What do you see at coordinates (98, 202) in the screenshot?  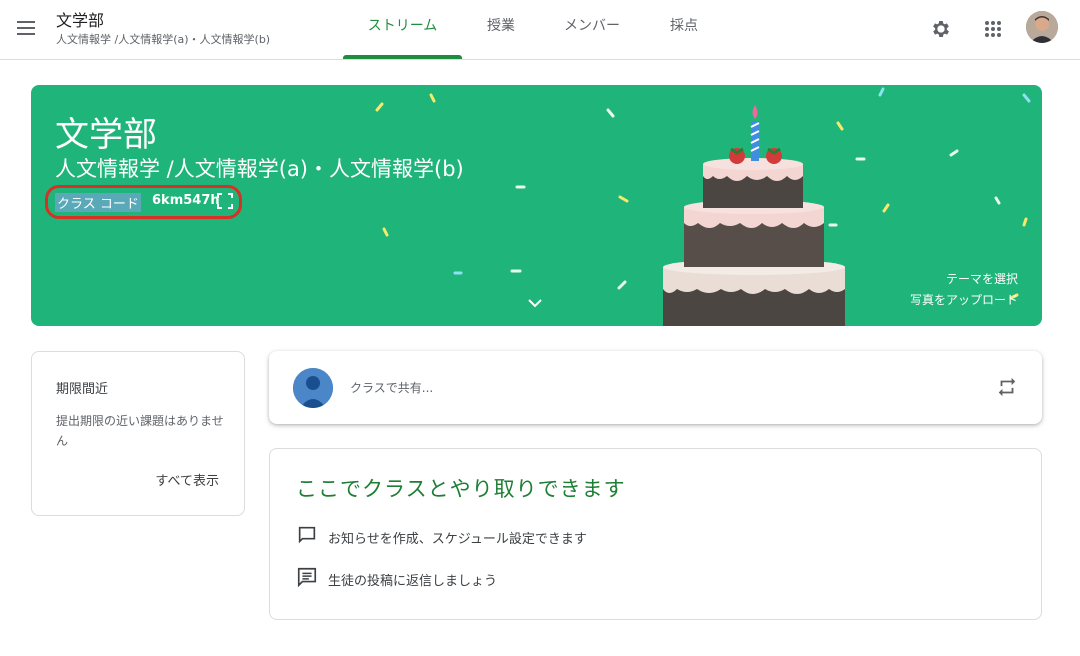 I see `class-code-label: クラス コード` at bounding box center [98, 202].